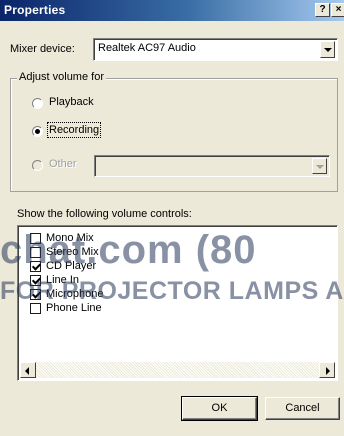  I want to click on stereo-mix-checkbox, so click(35, 252).